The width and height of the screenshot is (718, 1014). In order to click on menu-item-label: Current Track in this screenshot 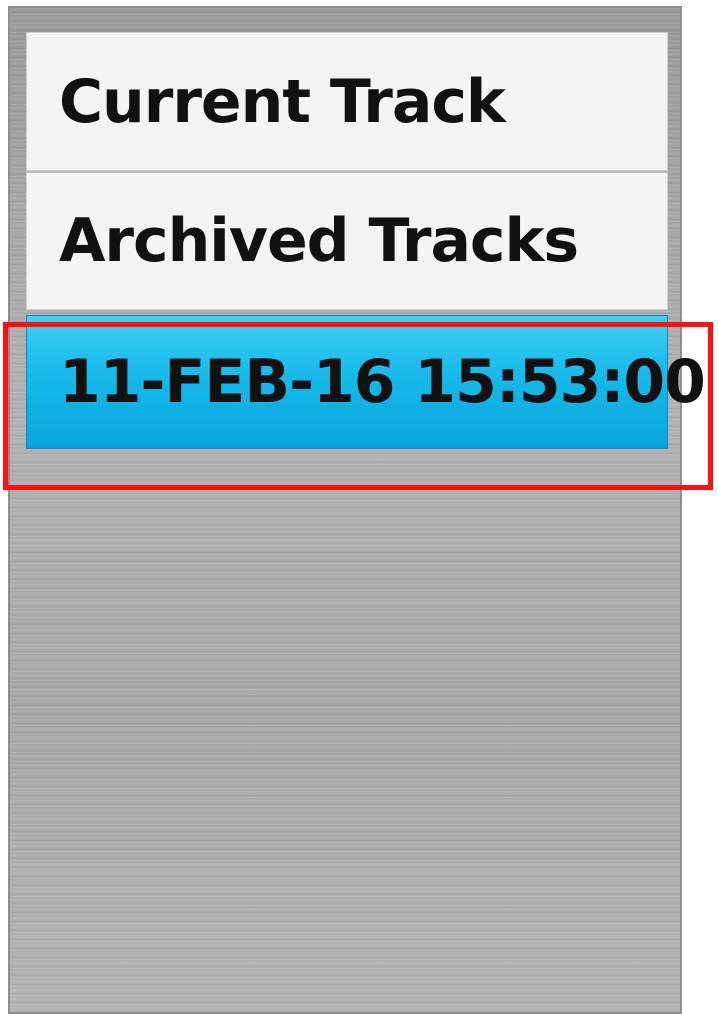, I will do `click(282, 101)`.